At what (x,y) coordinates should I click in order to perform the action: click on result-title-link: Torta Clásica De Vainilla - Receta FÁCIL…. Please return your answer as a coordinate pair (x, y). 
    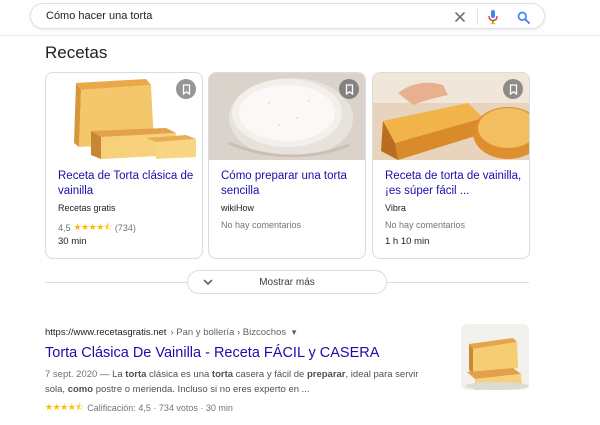
    Looking at the image, I should click on (212, 353).